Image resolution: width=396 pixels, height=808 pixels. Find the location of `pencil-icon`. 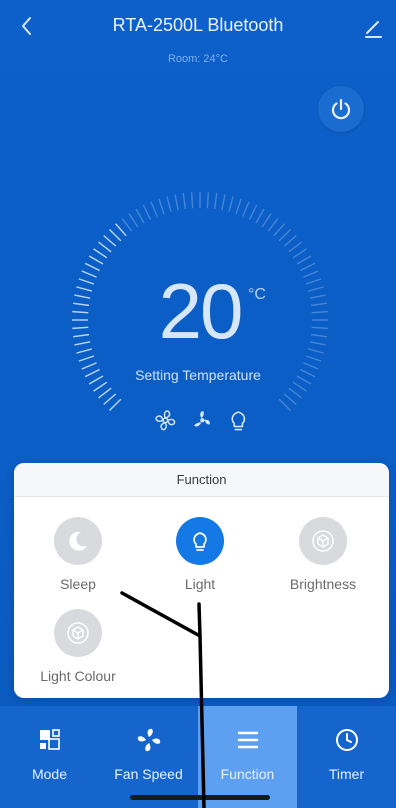

pencil-icon is located at coordinates (373, 27).